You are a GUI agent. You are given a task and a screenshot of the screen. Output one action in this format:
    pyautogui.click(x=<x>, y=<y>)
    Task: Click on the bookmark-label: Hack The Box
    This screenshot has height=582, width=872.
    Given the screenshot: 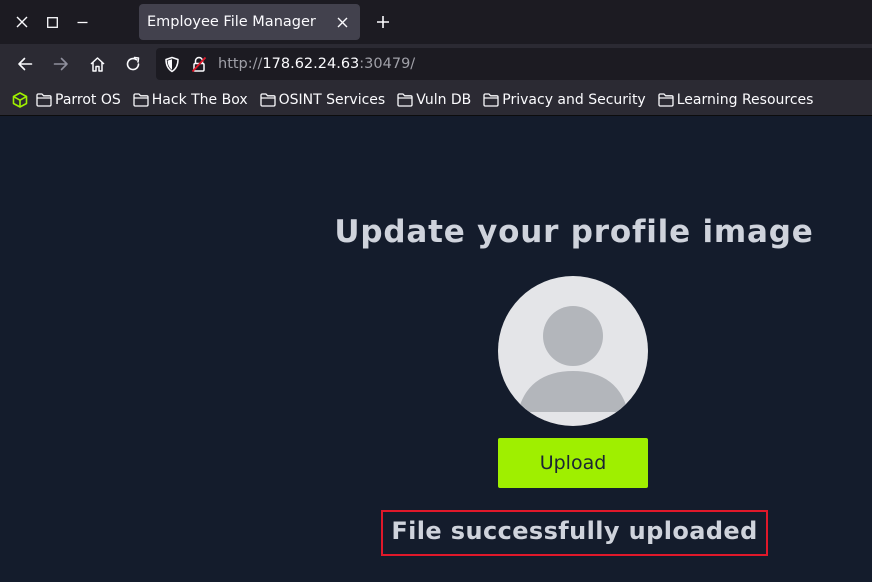 What is the action you would take?
    pyautogui.click(x=199, y=100)
    